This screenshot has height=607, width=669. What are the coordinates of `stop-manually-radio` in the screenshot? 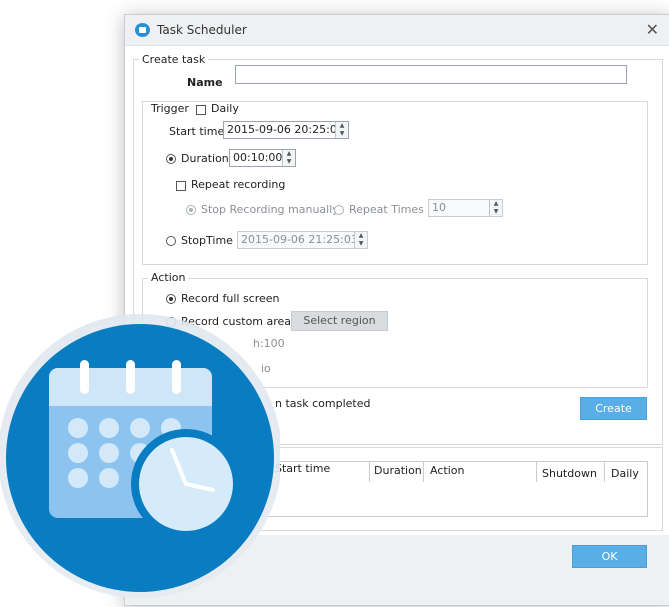 It's located at (191, 210).